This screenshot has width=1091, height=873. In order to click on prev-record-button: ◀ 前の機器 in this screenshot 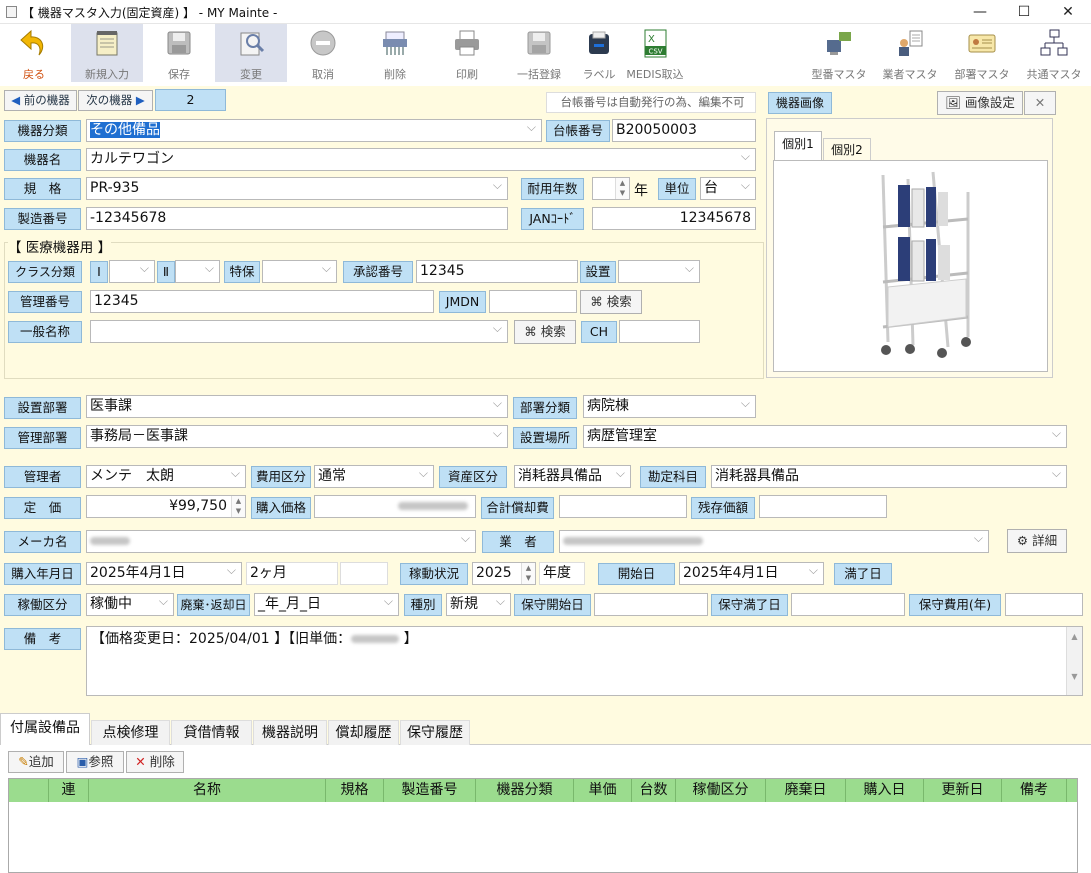, I will do `click(40, 100)`.